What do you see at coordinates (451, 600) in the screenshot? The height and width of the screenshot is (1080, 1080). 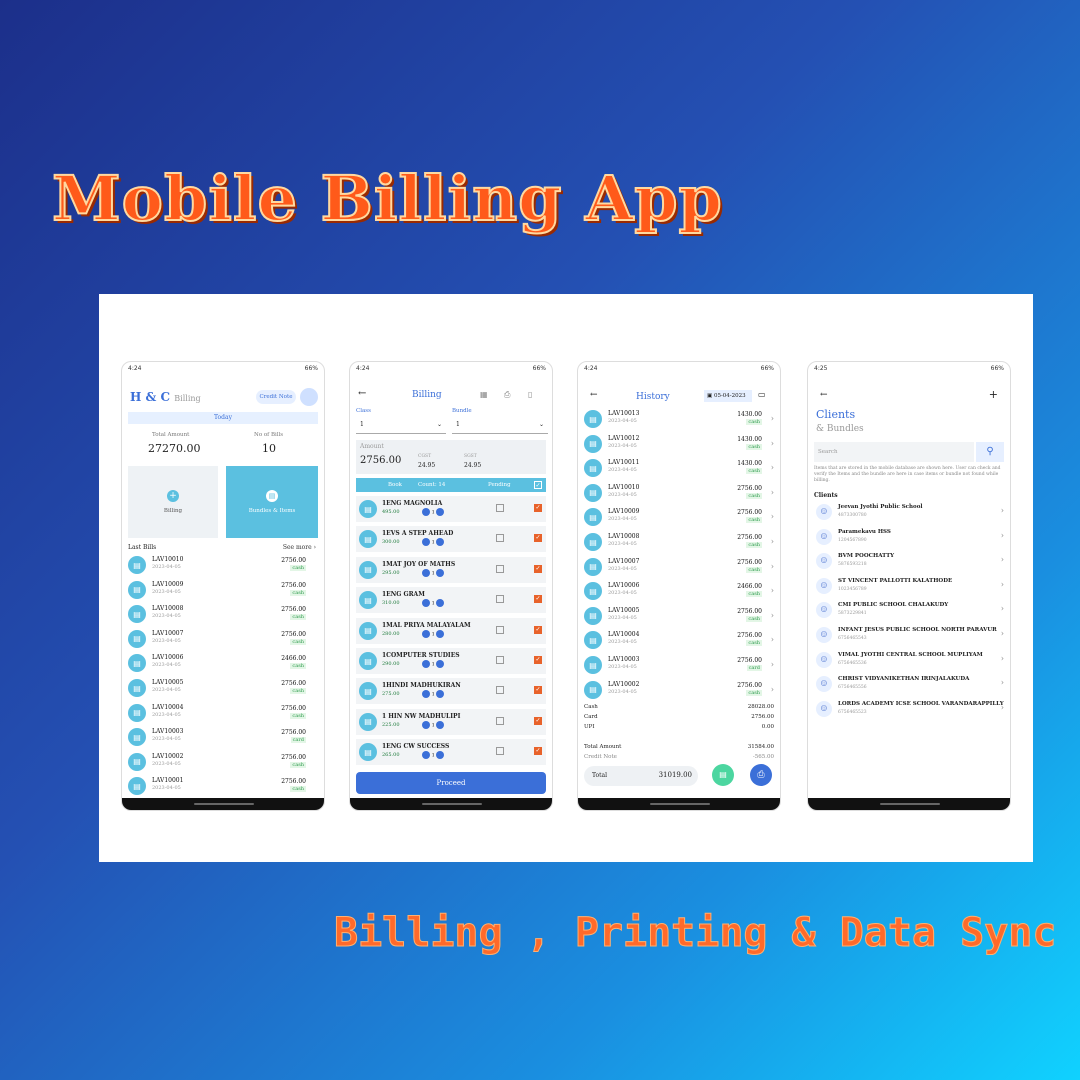 I see `book-row: ▤ 1ENG GRAM 310.00 1 ✓` at bounding box center [451, 600].